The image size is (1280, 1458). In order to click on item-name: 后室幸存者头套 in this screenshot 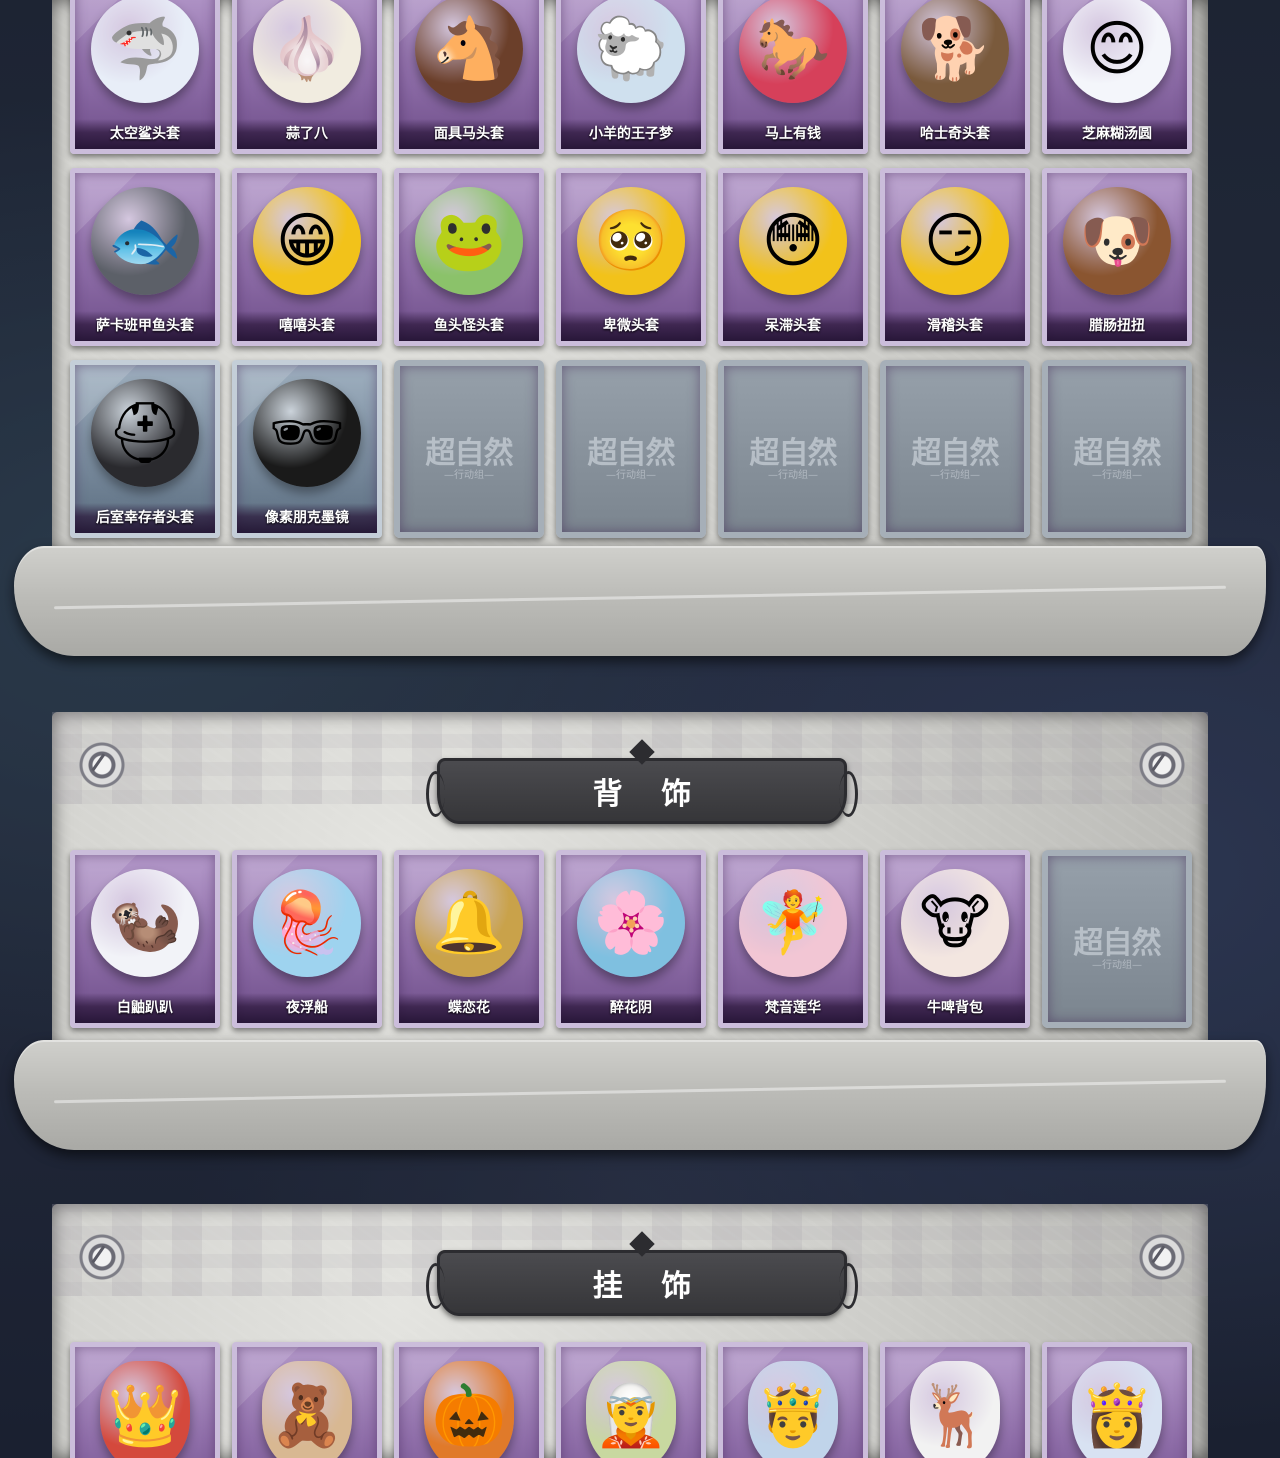, I will do `click(145, 518)`.